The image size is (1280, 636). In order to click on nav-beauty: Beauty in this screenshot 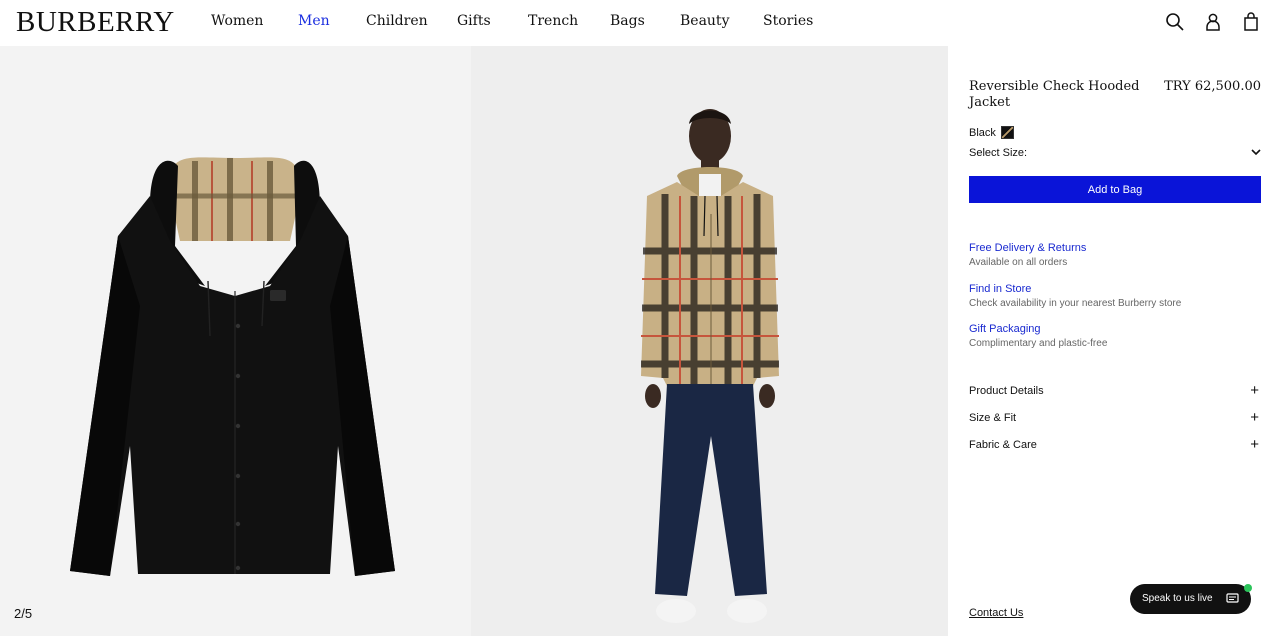, I will do `click(704, 21)`.